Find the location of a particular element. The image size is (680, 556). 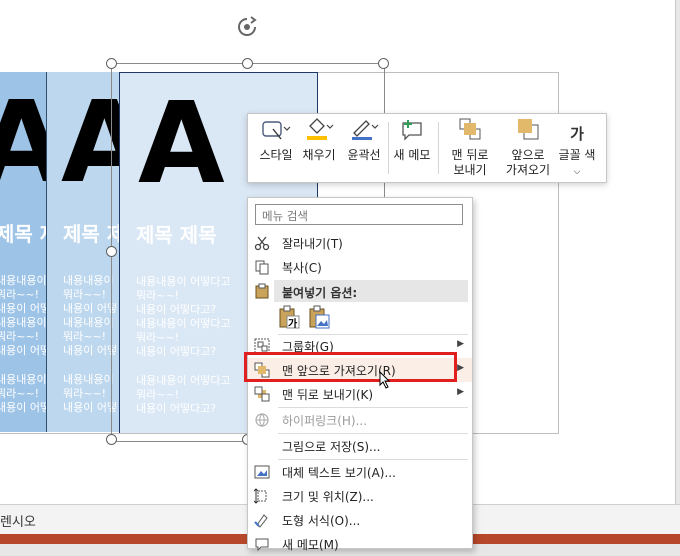

paste-icon is located at coordinates (262, 291).